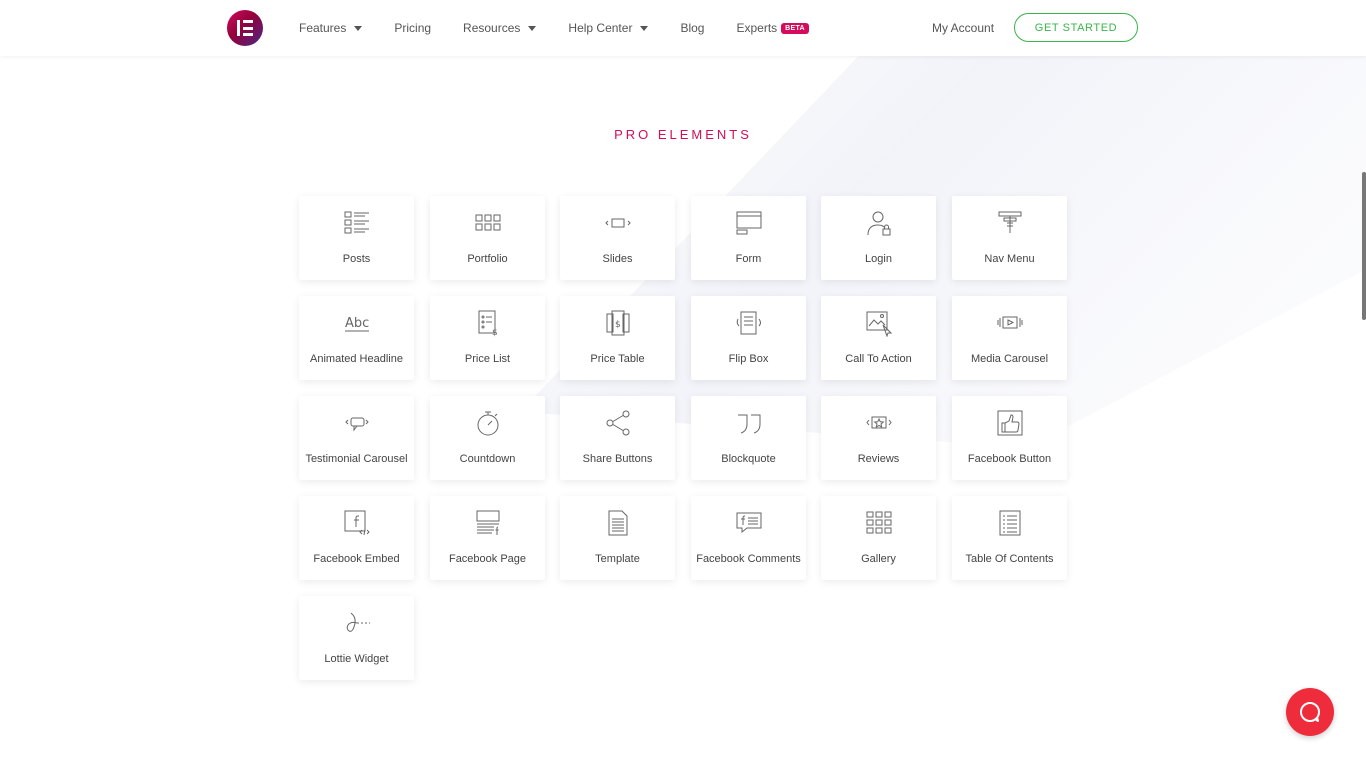  What do you see at coordinates (356, 538) in the screenshot?
I see `widget-card: Facebook Embed` at bounding box center [356, 538].